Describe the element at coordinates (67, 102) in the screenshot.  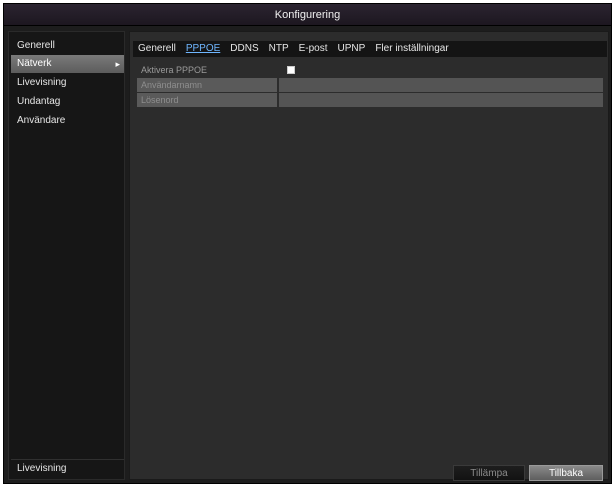
I see `sidebar-item-exceptions: Undantag` at that location.